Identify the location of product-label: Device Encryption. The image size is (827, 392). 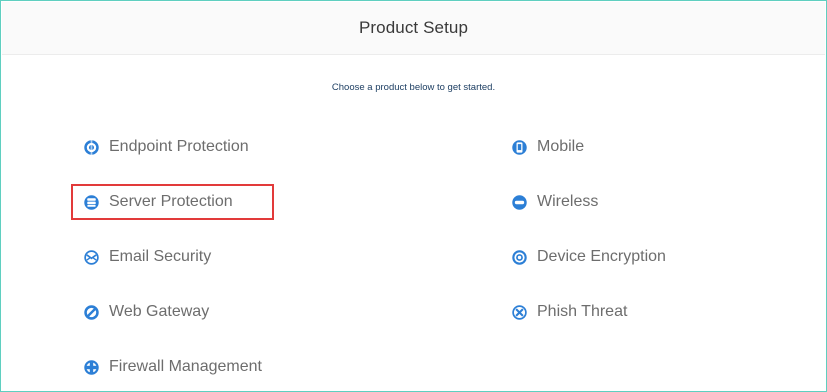
(601, 256).